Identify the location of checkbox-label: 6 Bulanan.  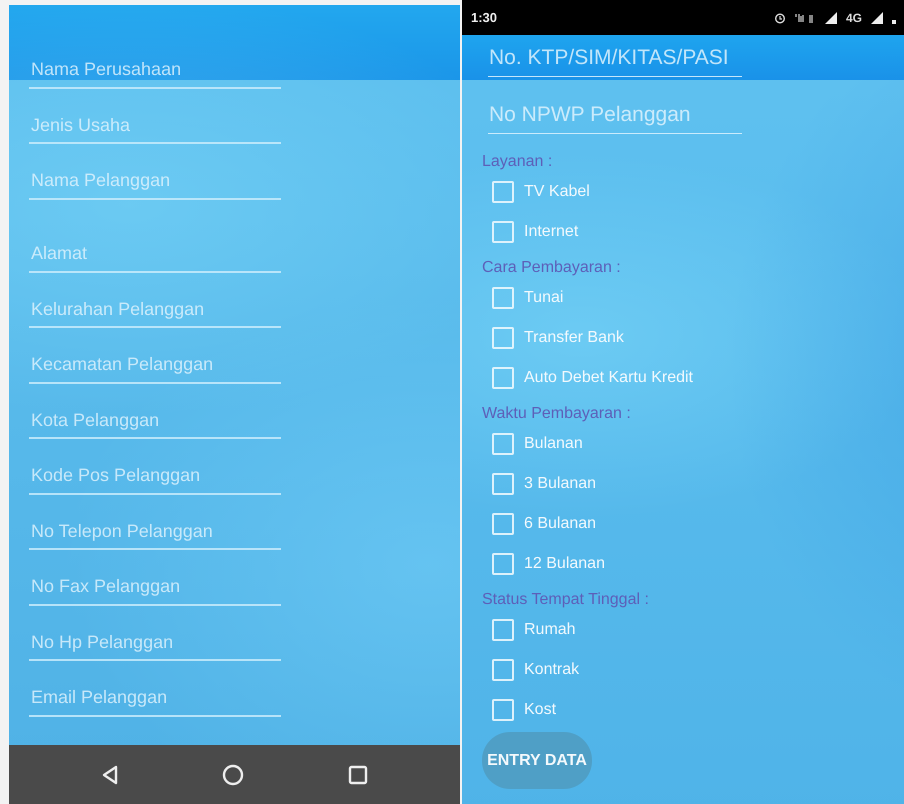
(560, 524).